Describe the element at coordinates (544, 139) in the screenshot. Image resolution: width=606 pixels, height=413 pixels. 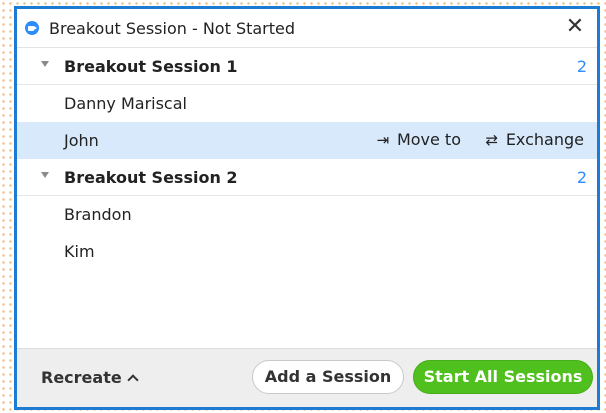
I see `exchange-label: Exchange` at that location.